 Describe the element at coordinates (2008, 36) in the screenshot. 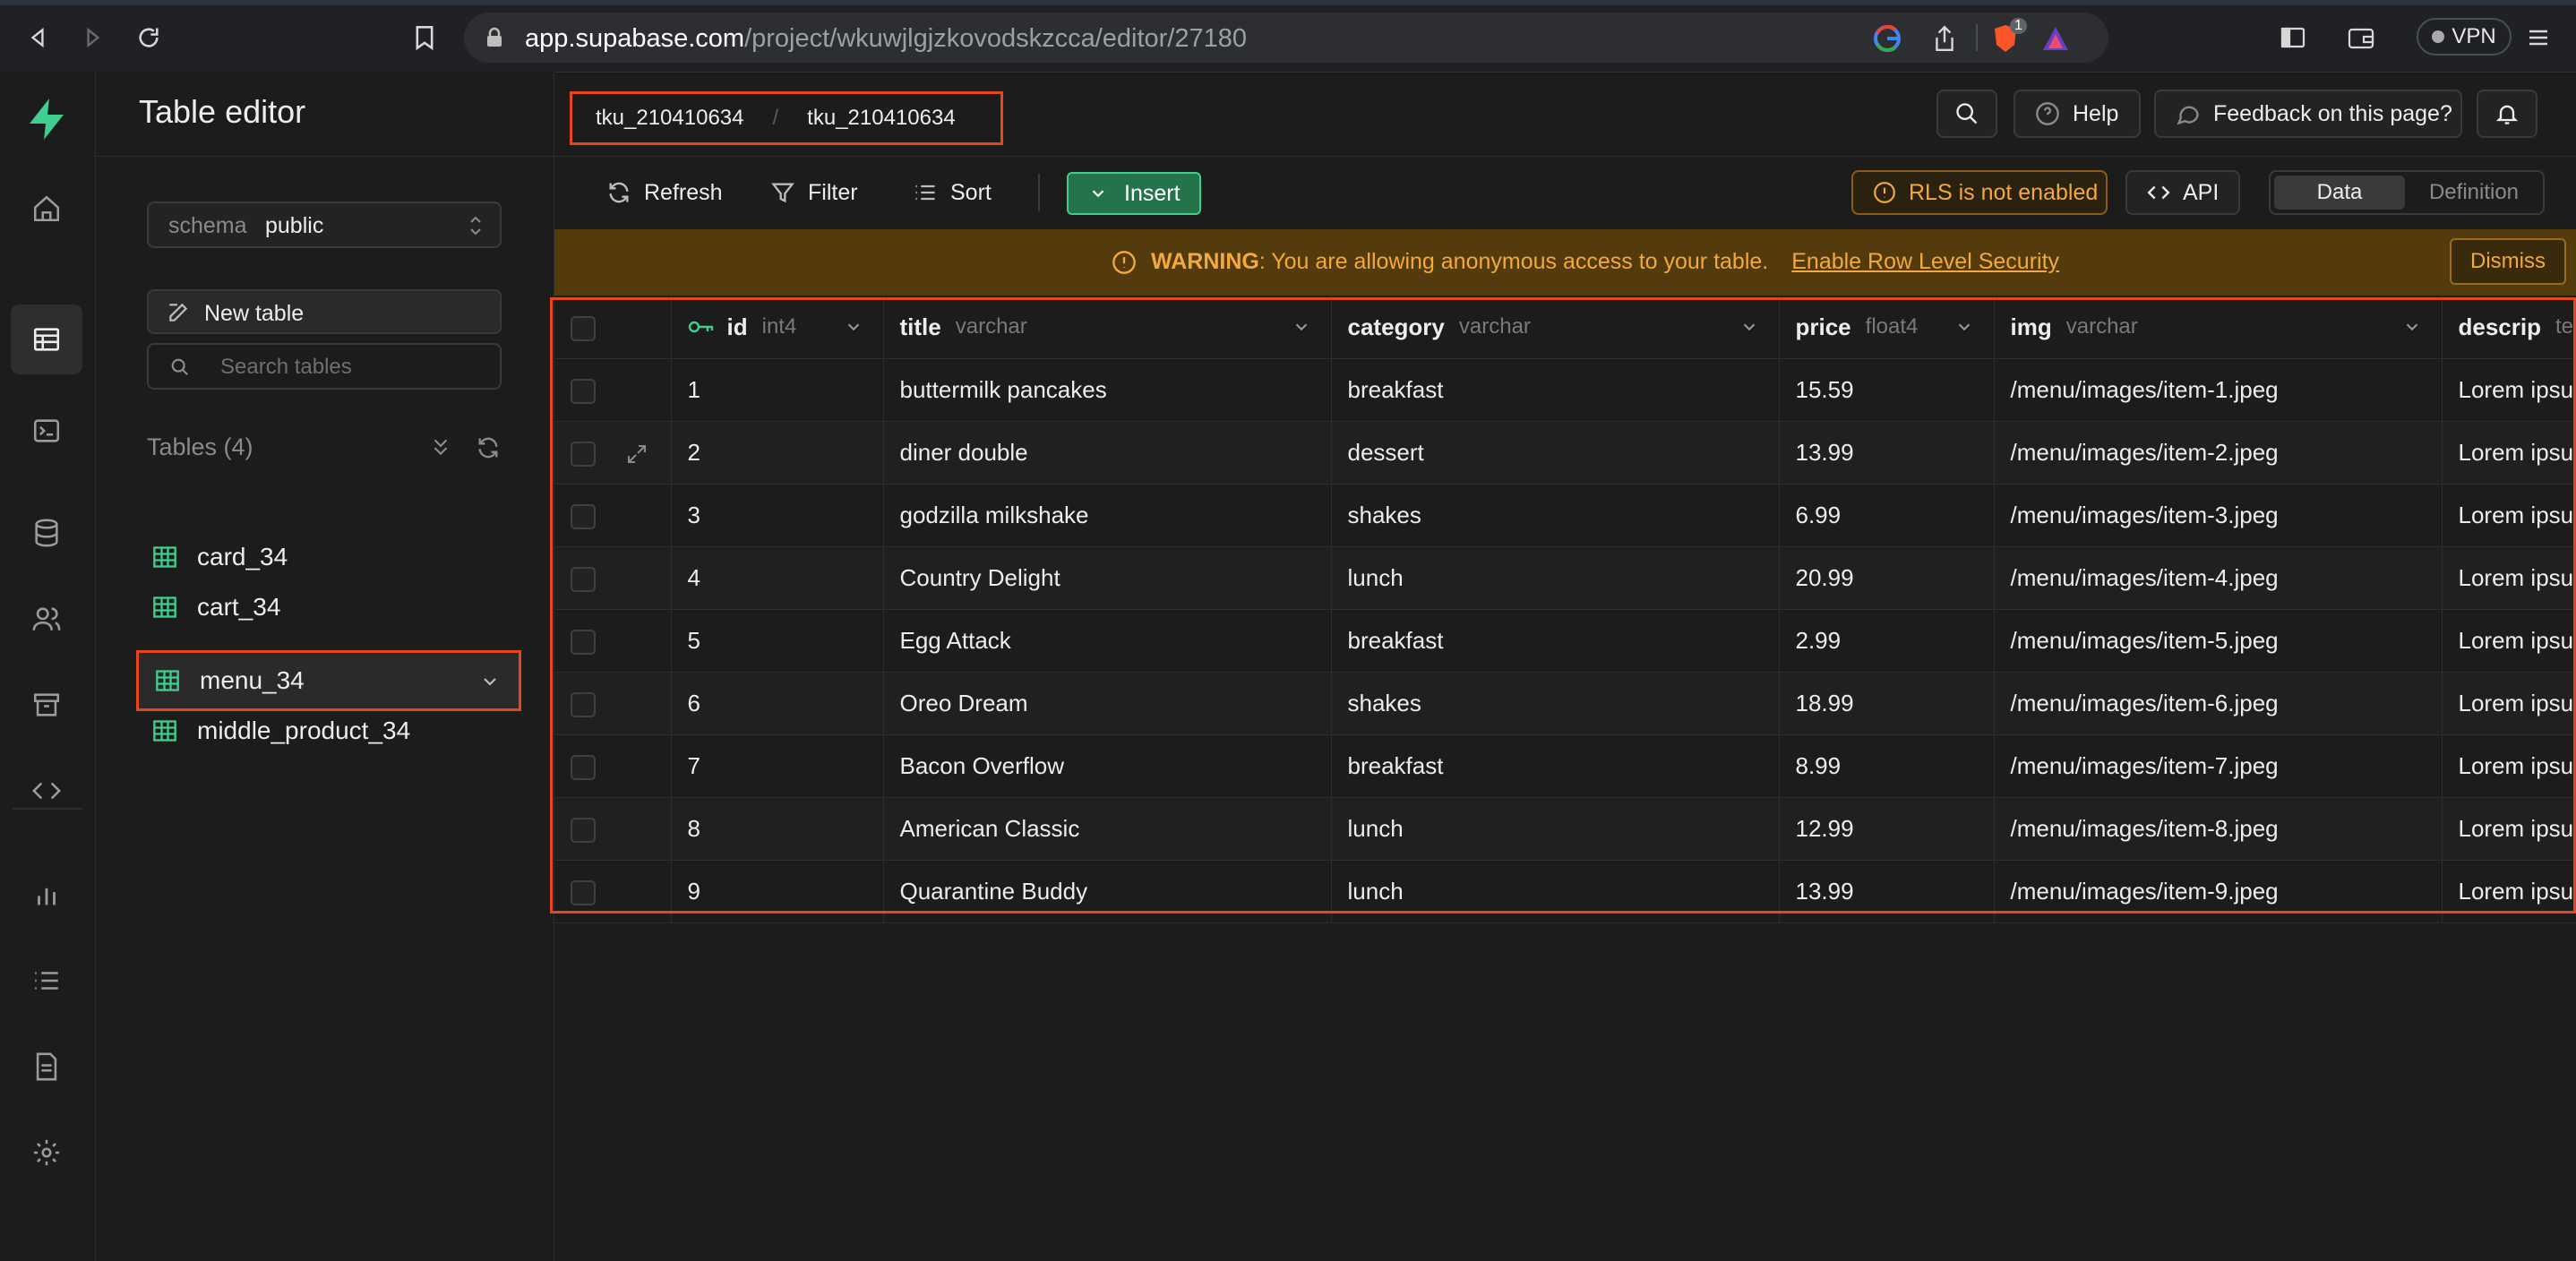

I see `brave-shield-icon: 1` at that location.